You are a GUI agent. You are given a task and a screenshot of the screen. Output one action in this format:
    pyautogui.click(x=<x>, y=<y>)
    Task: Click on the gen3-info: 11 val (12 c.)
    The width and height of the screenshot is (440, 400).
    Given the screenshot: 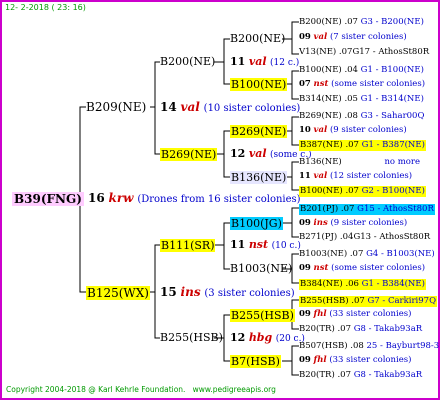 What is the action you would take?
    pyautogui.click(x=265, y=61)
    